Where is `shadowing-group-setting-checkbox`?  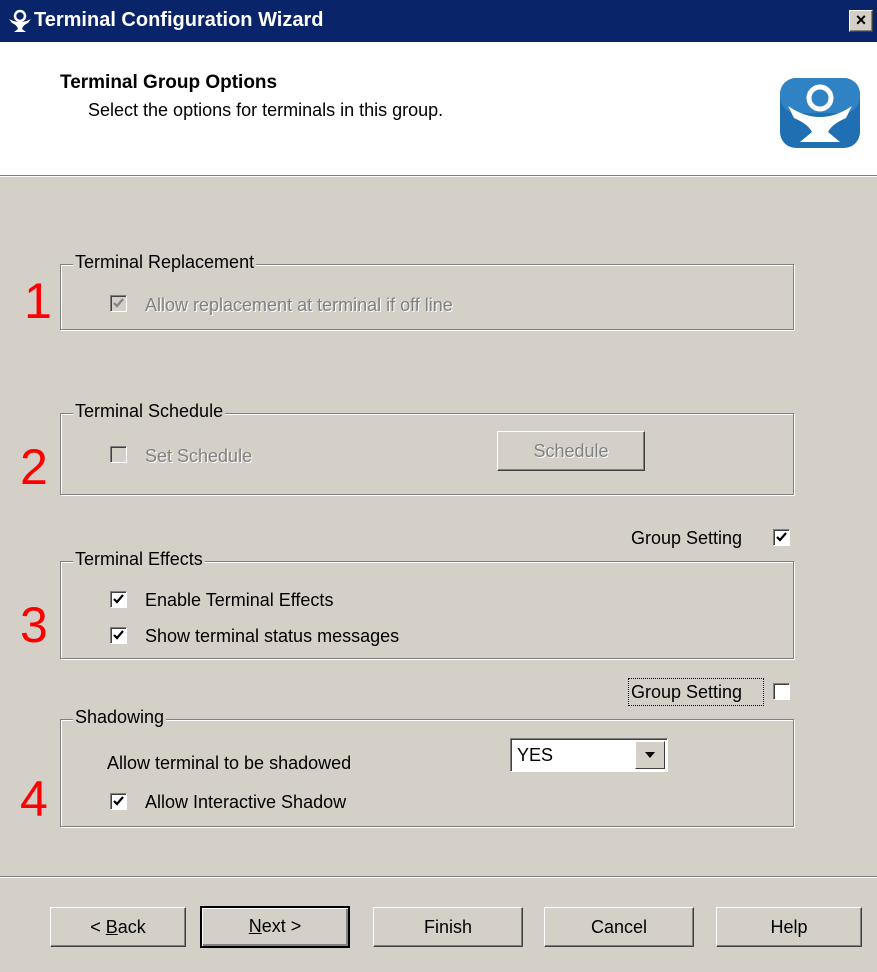
shadowing-group-setting-checkbox is located at coordinates (781, 691).